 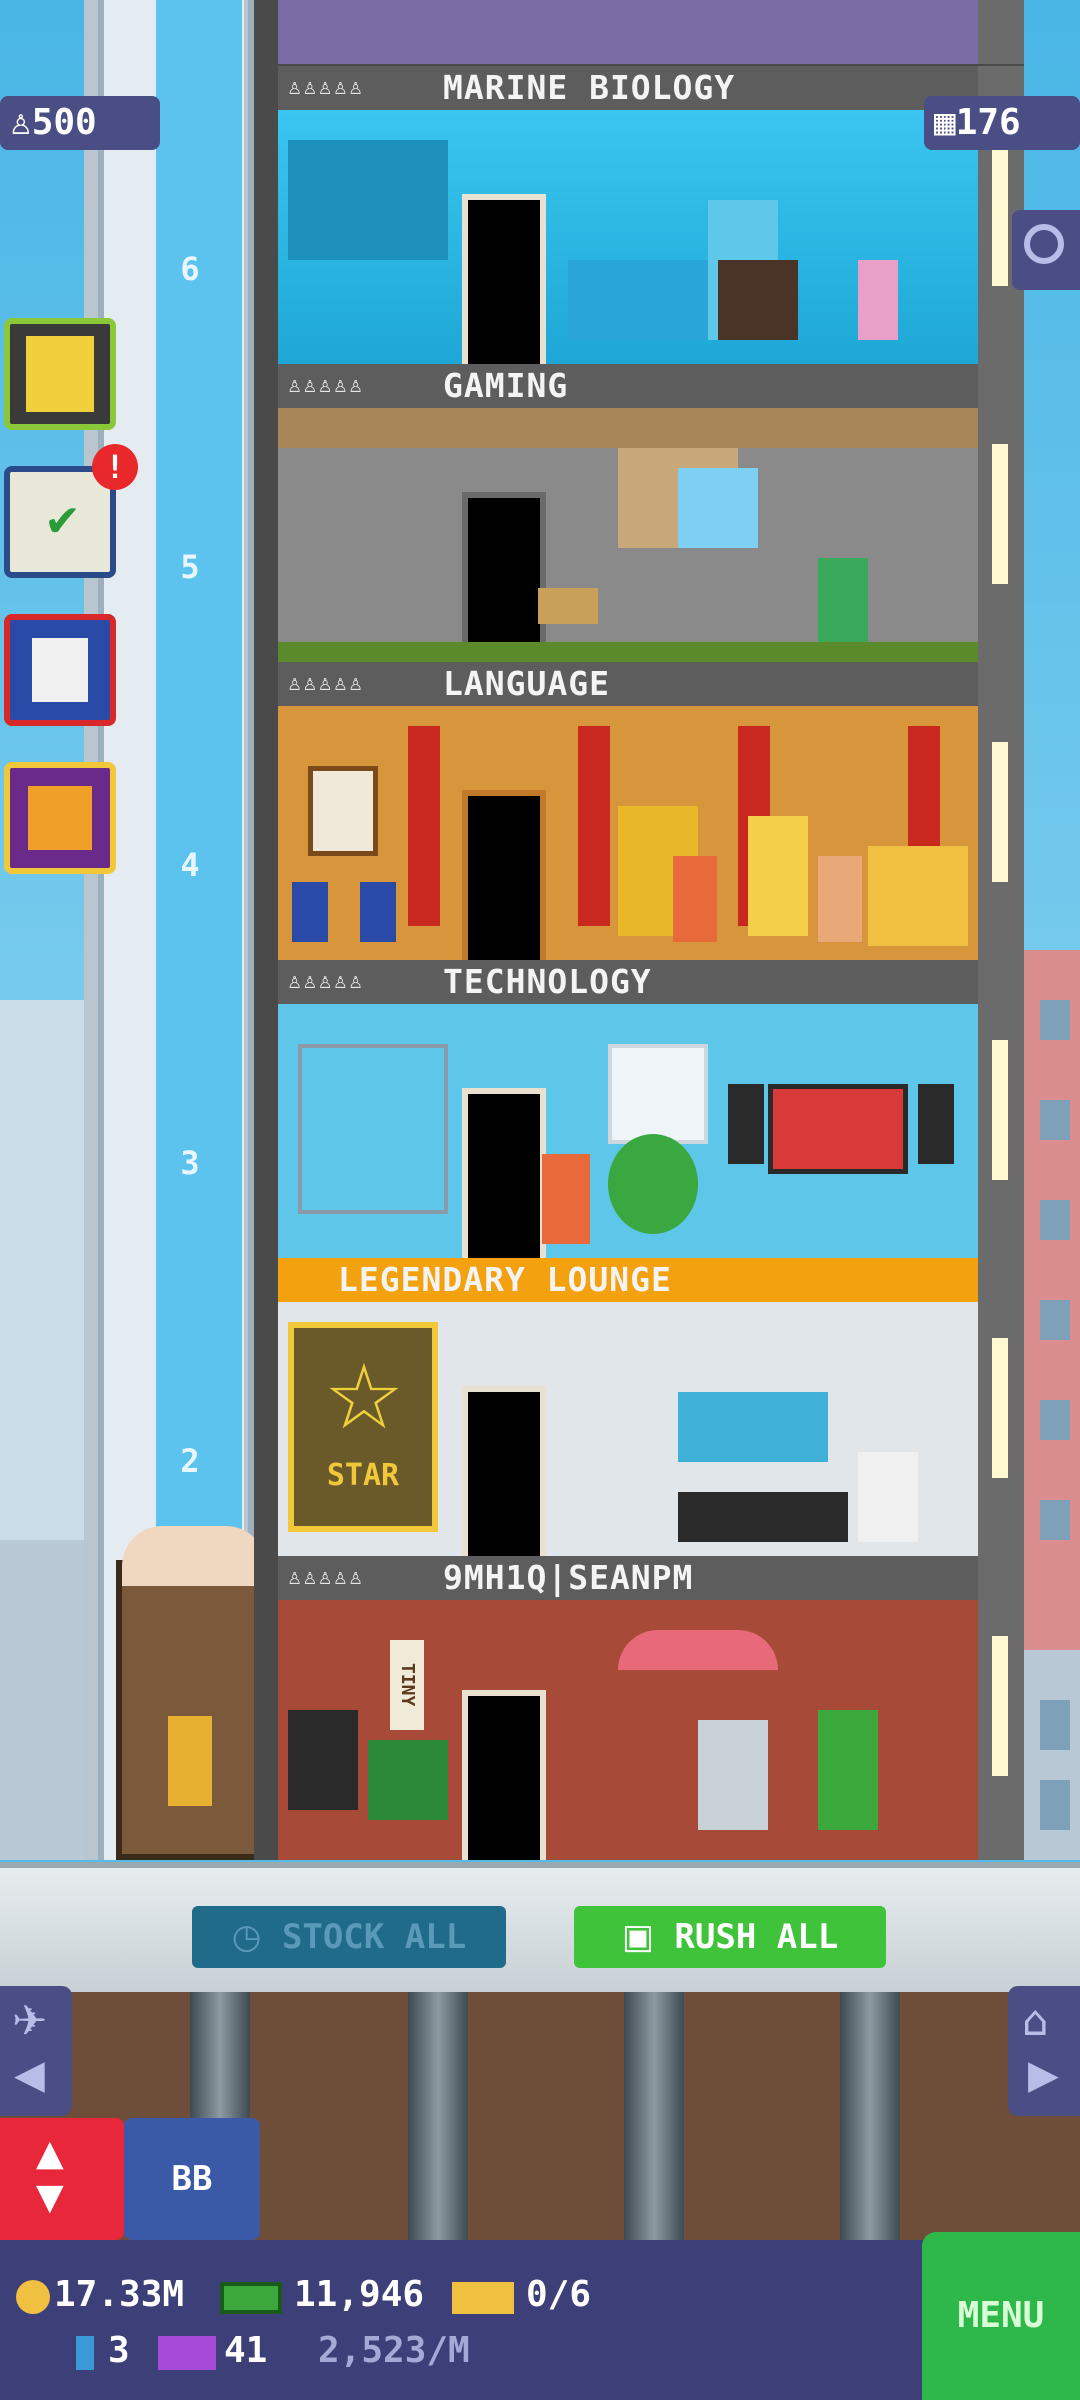 What do you see at coordinates (190, 1461) in the screenshot?
I see `elevator-floor-number: 2` at bounding box center [190, 1461].